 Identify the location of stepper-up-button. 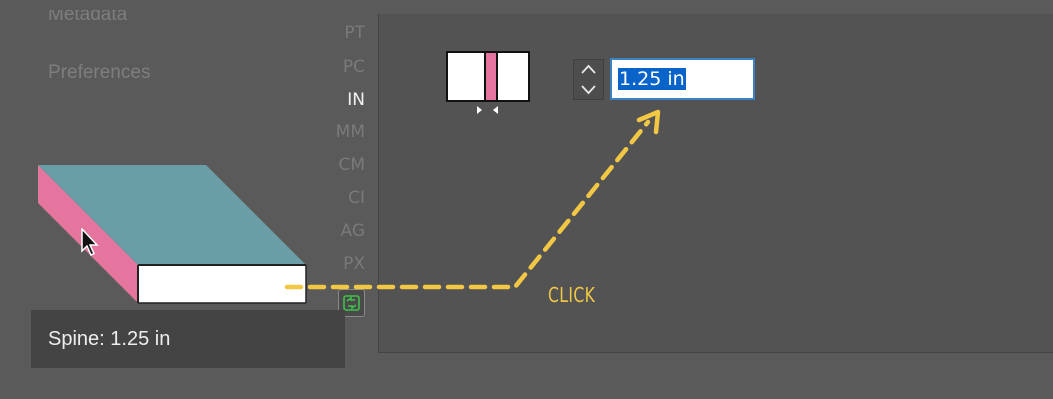
(588, 70).